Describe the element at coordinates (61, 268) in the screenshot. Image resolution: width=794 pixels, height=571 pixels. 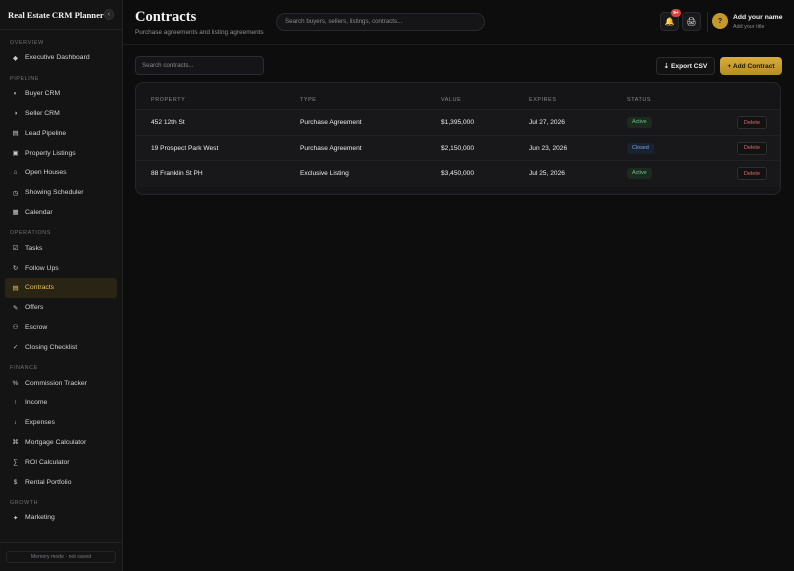
I see `sidebar-item-follow-ups: ↻ Follow Ups` at that location.